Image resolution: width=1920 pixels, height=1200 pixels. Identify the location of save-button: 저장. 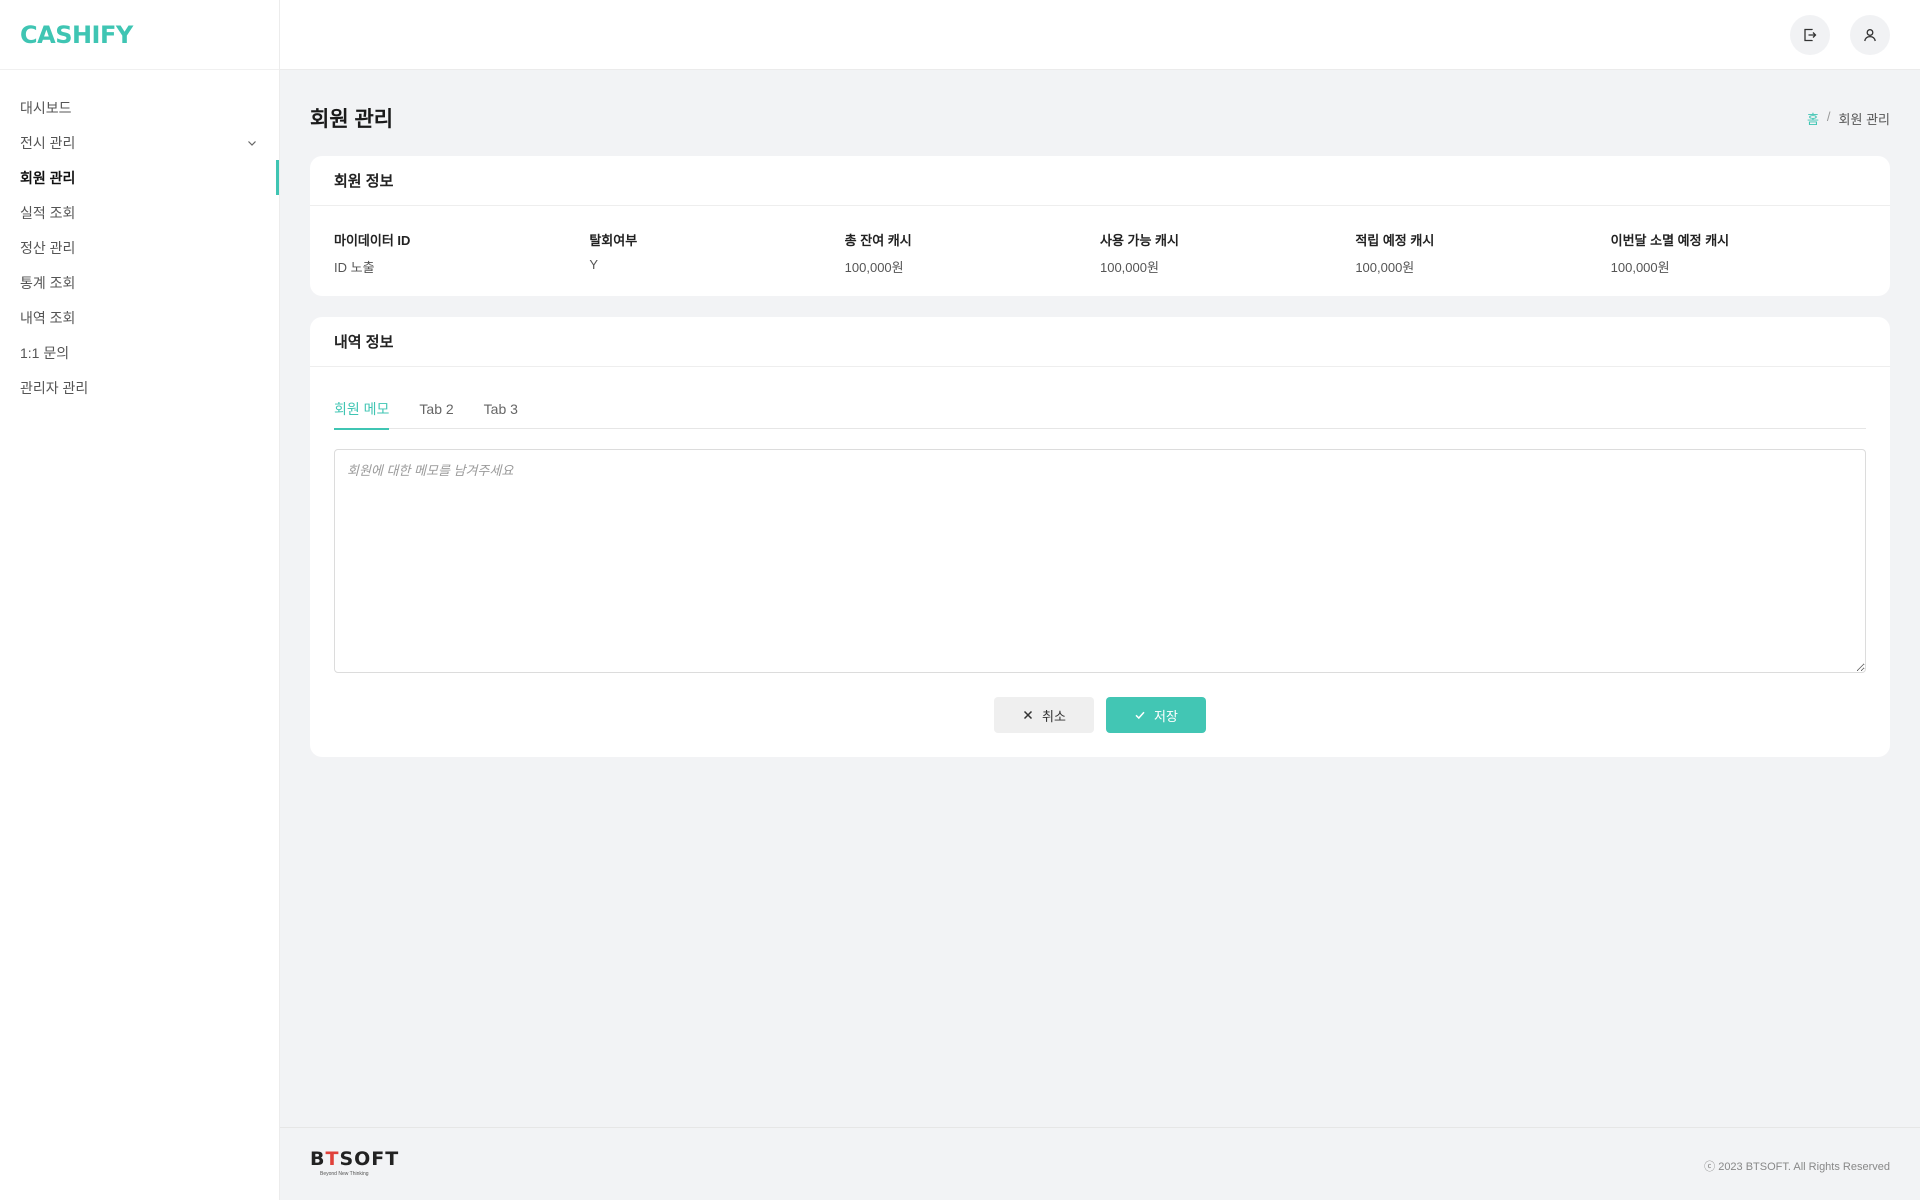
(1156, 715).